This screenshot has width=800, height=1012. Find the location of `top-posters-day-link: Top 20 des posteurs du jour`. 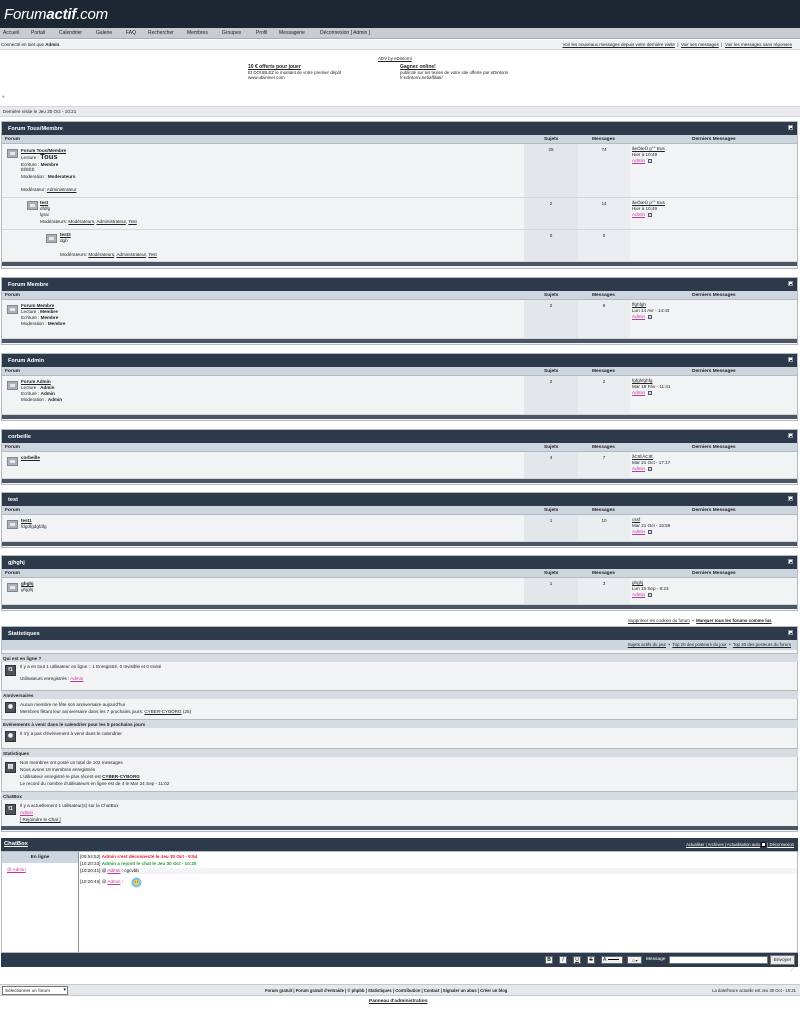

top-posters-day-link: Top 20 des posteurs du jour is located at coordinates (699, 644).